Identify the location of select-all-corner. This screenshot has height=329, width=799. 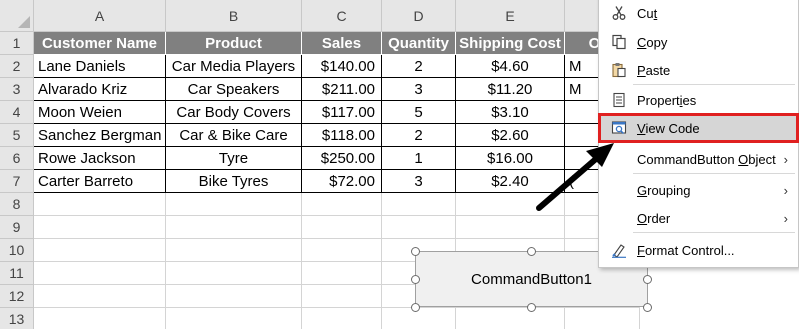
(17, 16).